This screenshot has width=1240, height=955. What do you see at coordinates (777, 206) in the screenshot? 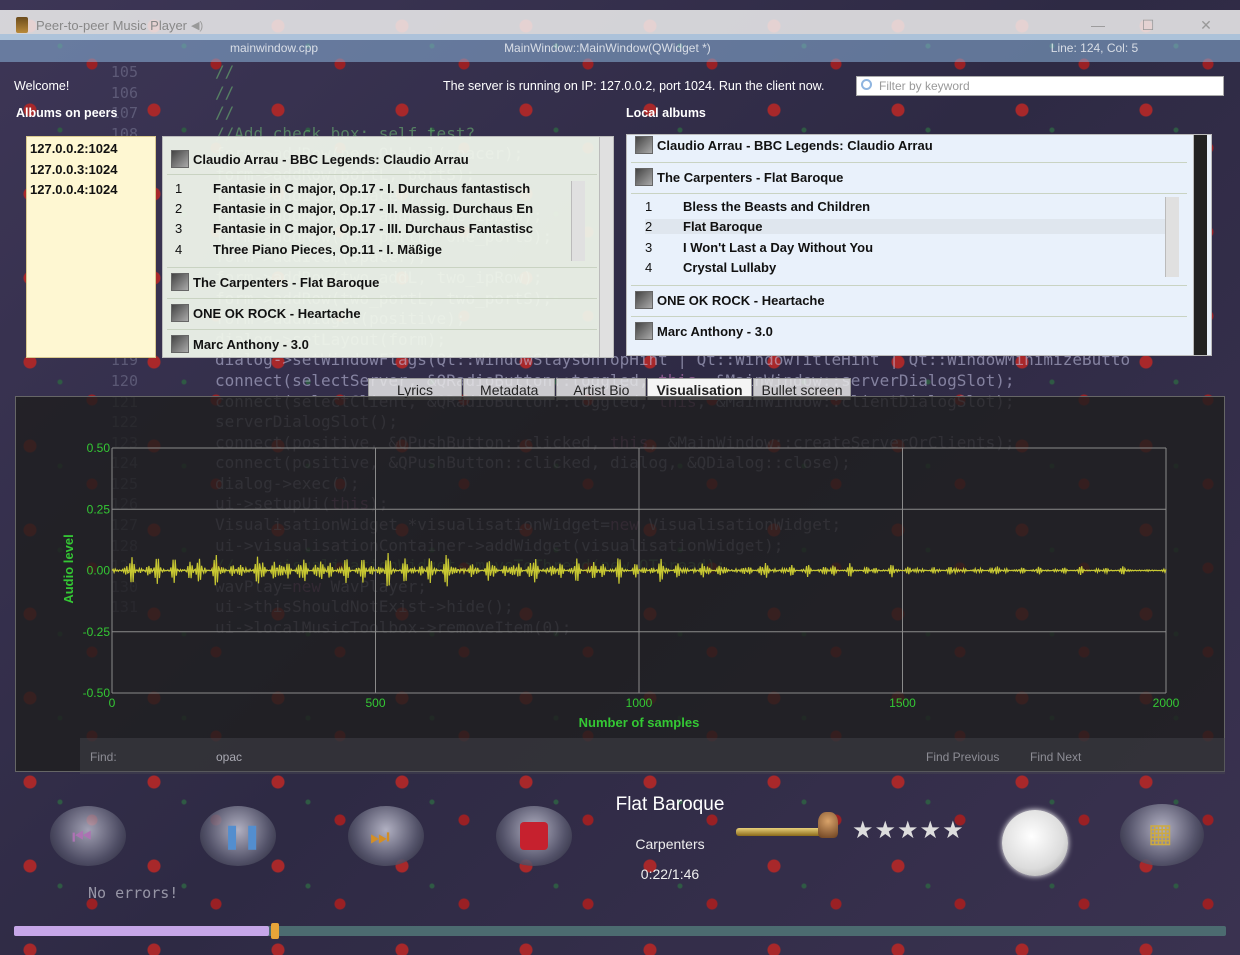
I see `track-title: Bless the Beasts and Children` at bounding box center [777, 206].